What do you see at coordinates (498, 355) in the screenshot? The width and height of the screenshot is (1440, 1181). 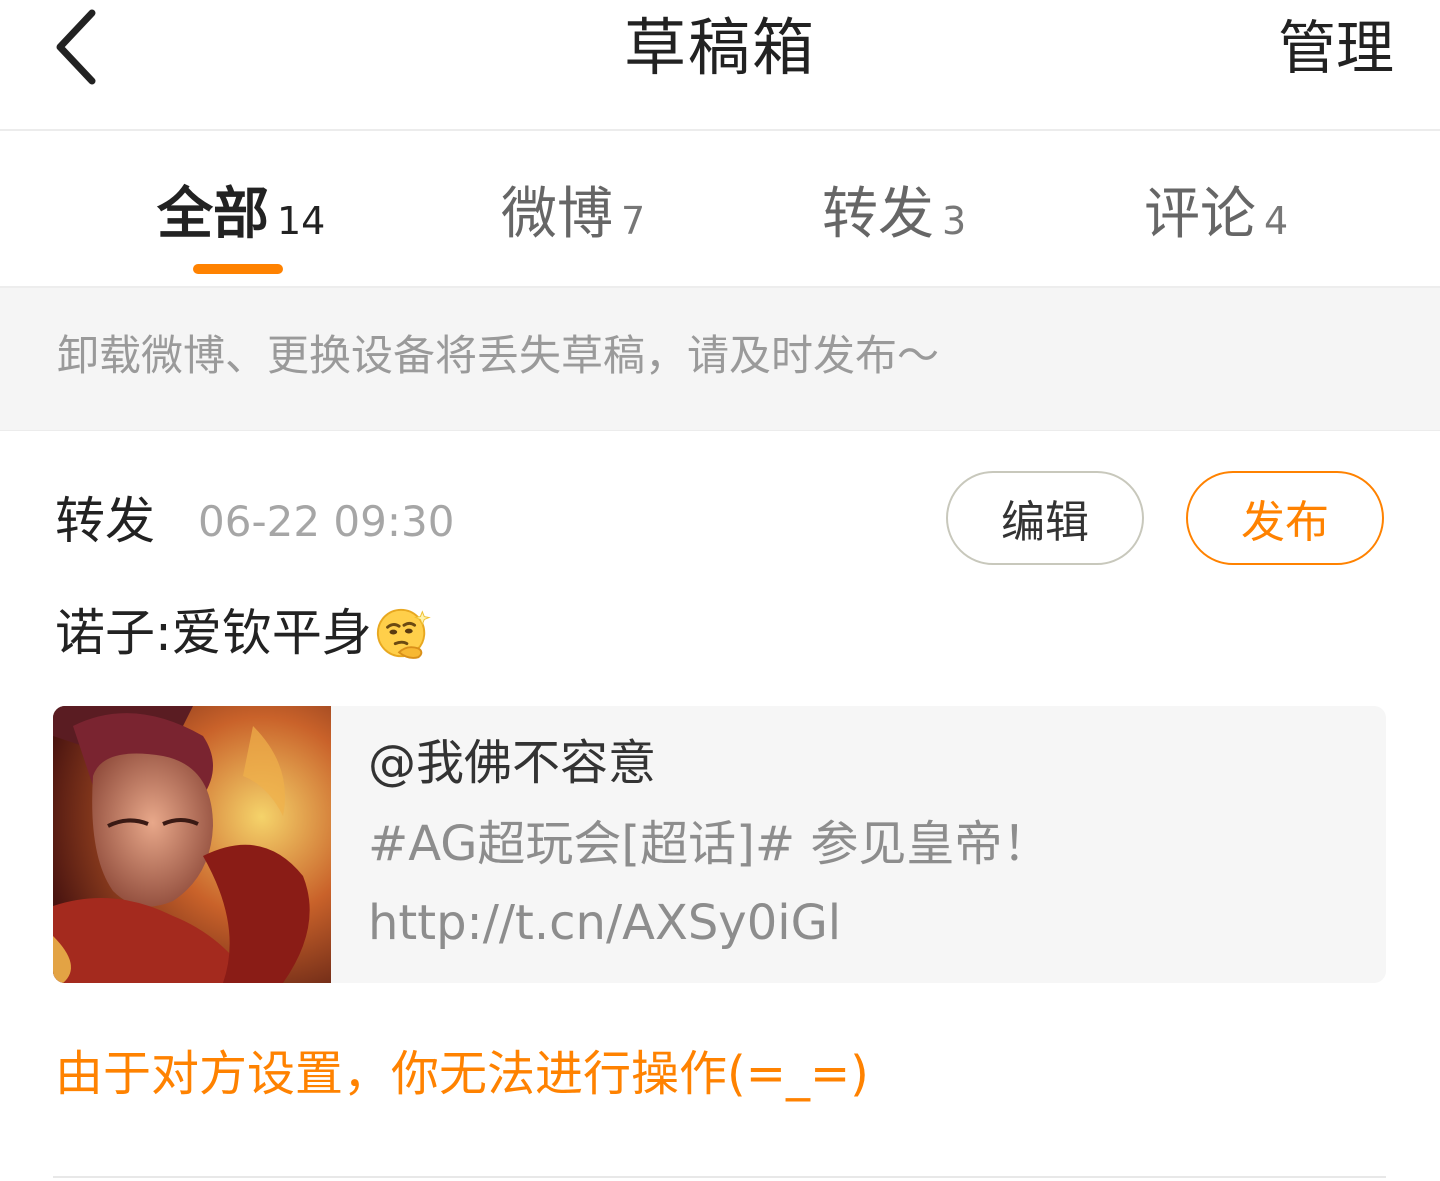 I see `notice-text: 卸载微博、更换设备将丢失草稿，请及时发布～` at bounding box center [498, 355].